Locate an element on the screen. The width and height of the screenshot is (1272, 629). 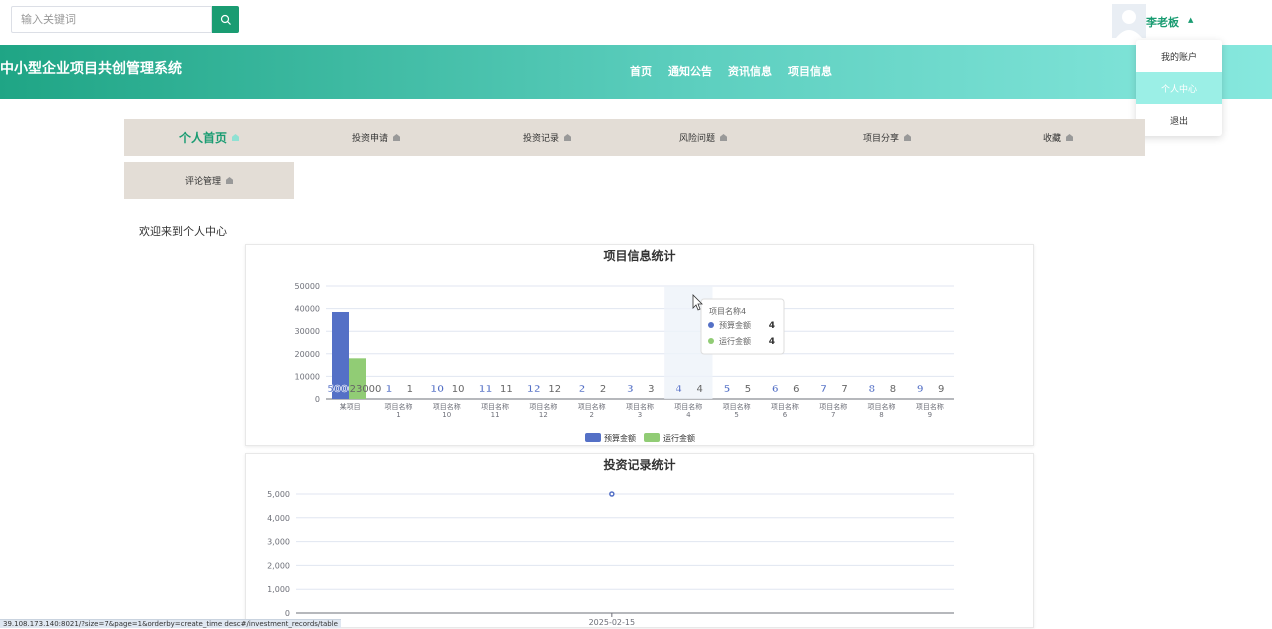
nav-news: 资讯信息 is located at coordinates (750, 71).